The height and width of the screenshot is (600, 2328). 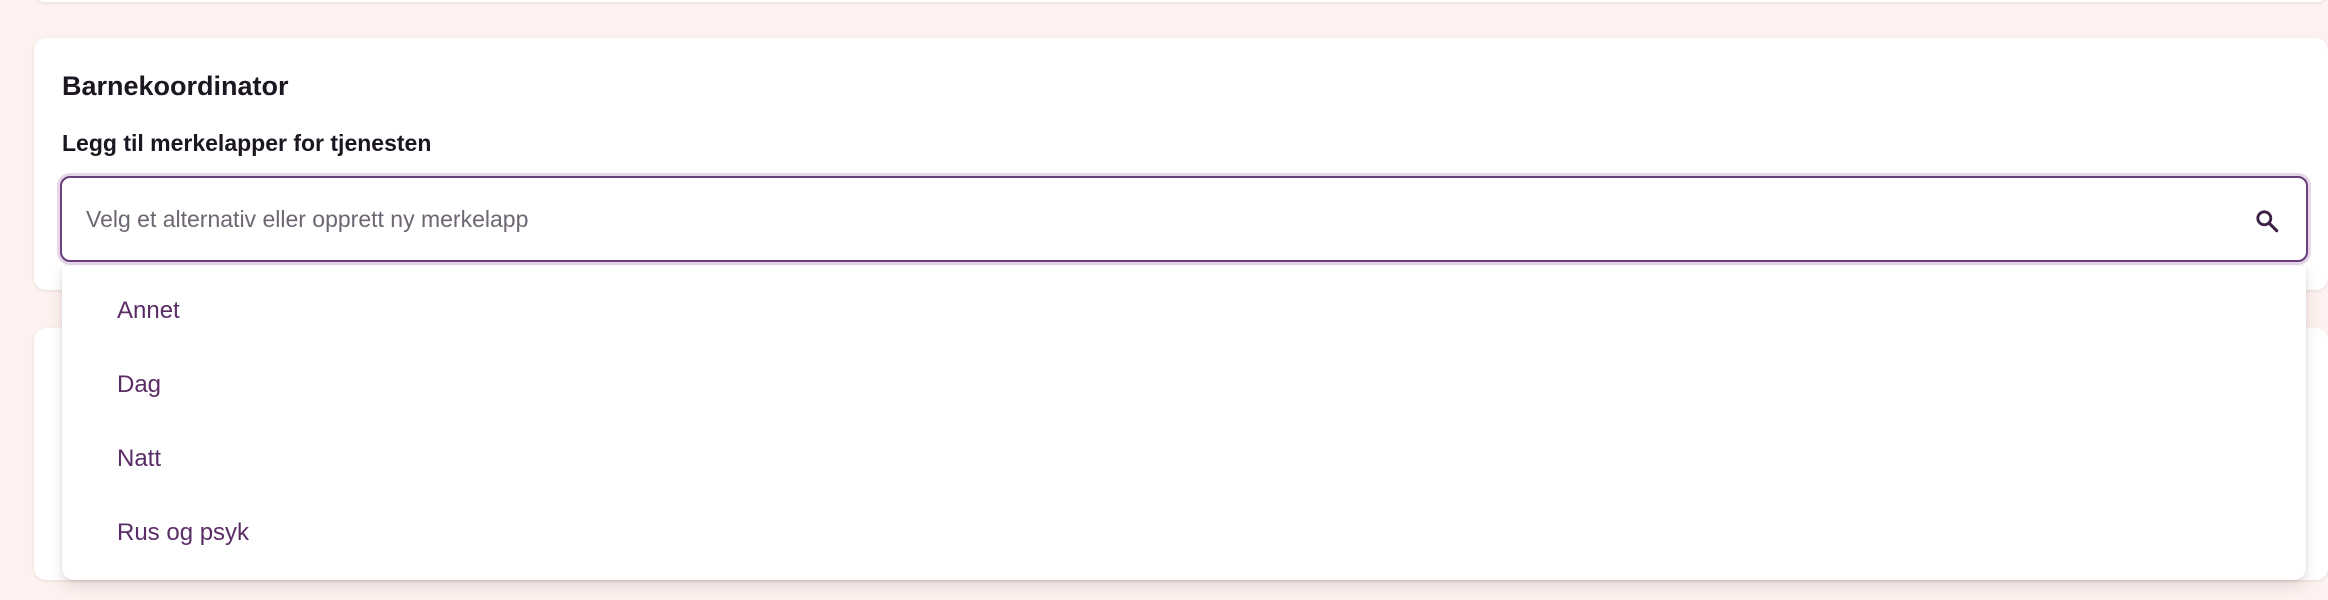 What do you see at coordinates (1184, 311) in the screenshot?
I see `option-annet: Annet` at bounding box center [1184, 311].